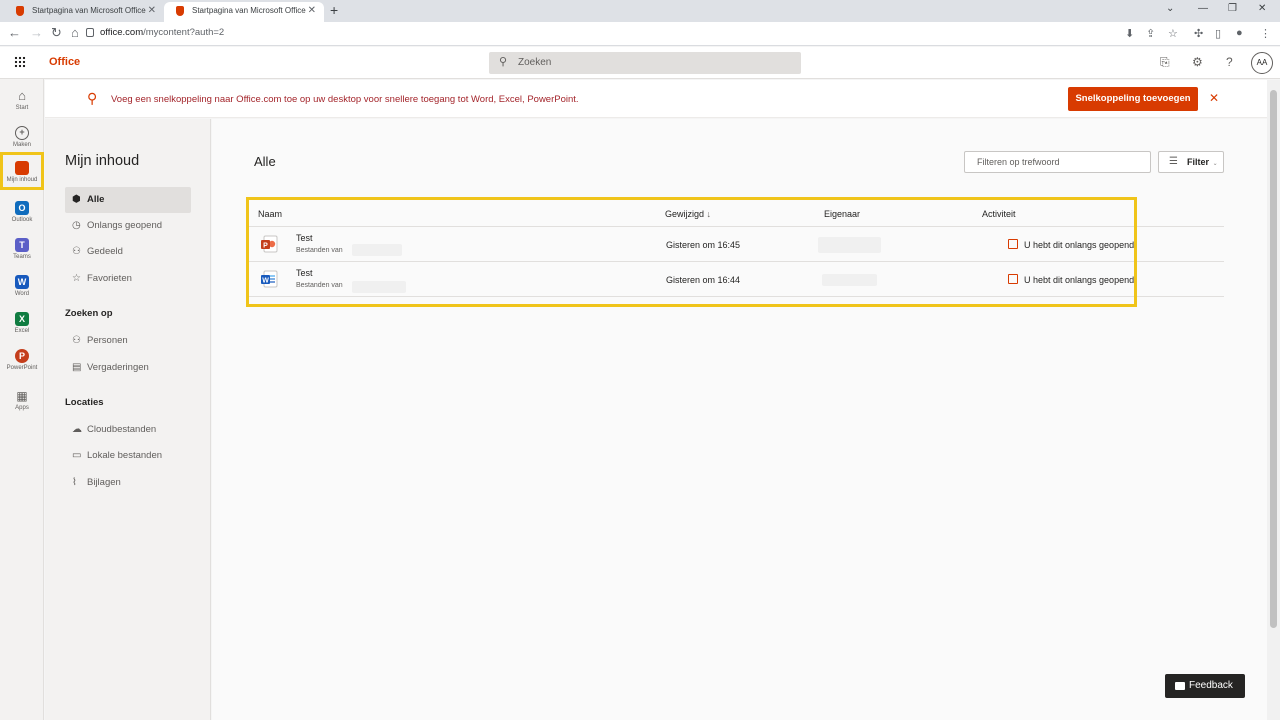 The height and width of the screenshot is (720, 1280). What do you see at coordinates (1229, 62) in the screenshot?
I see `help-icon: ?` at bounding box center [1229, 62].